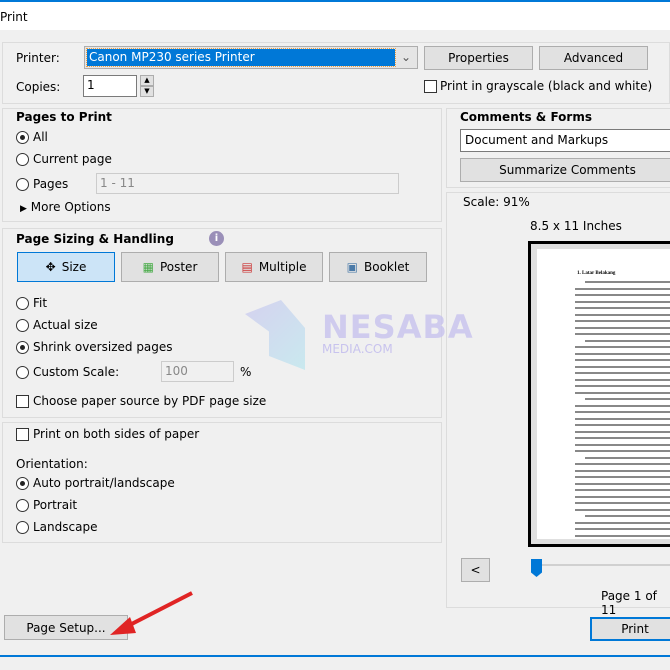  What do you see at coordinates (94, 347) in the screenshot?
I see `radio-shrink: Shrink oversized pages` at bounding box center [94, 347].